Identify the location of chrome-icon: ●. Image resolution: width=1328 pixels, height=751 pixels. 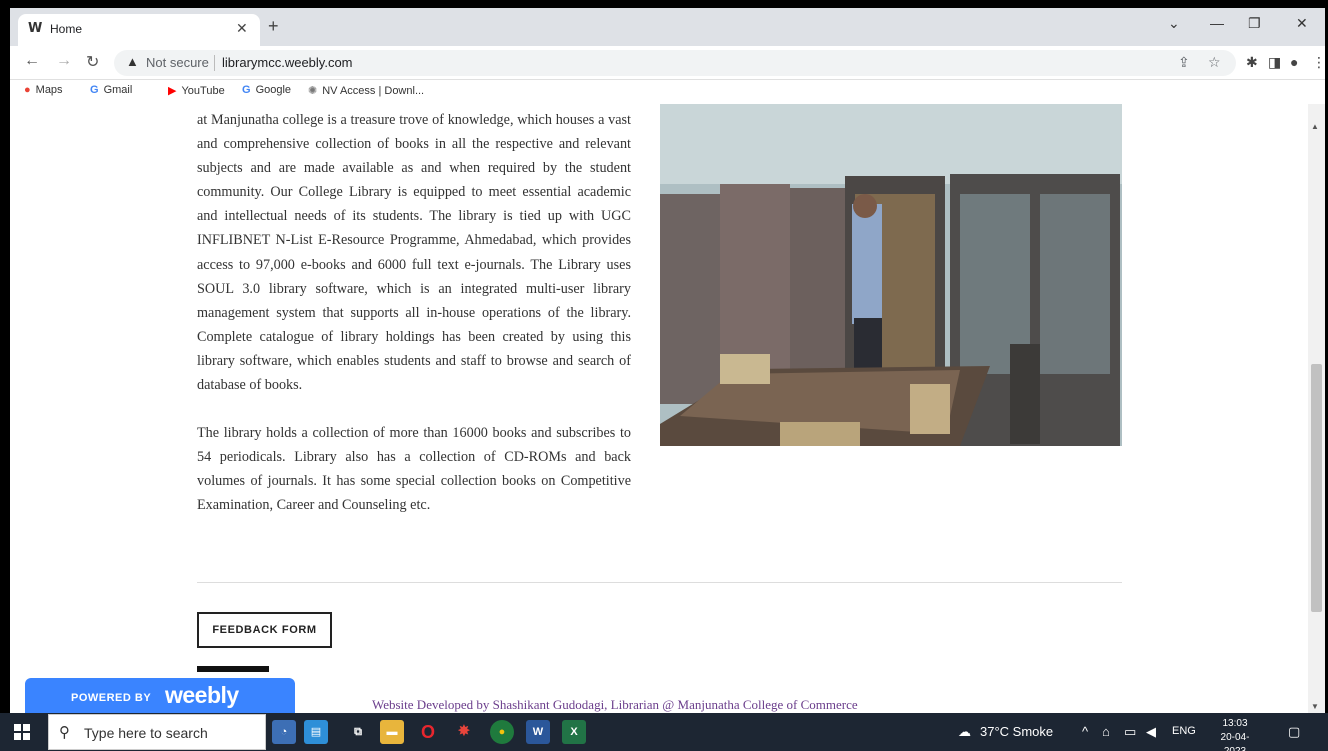
(502, 732).